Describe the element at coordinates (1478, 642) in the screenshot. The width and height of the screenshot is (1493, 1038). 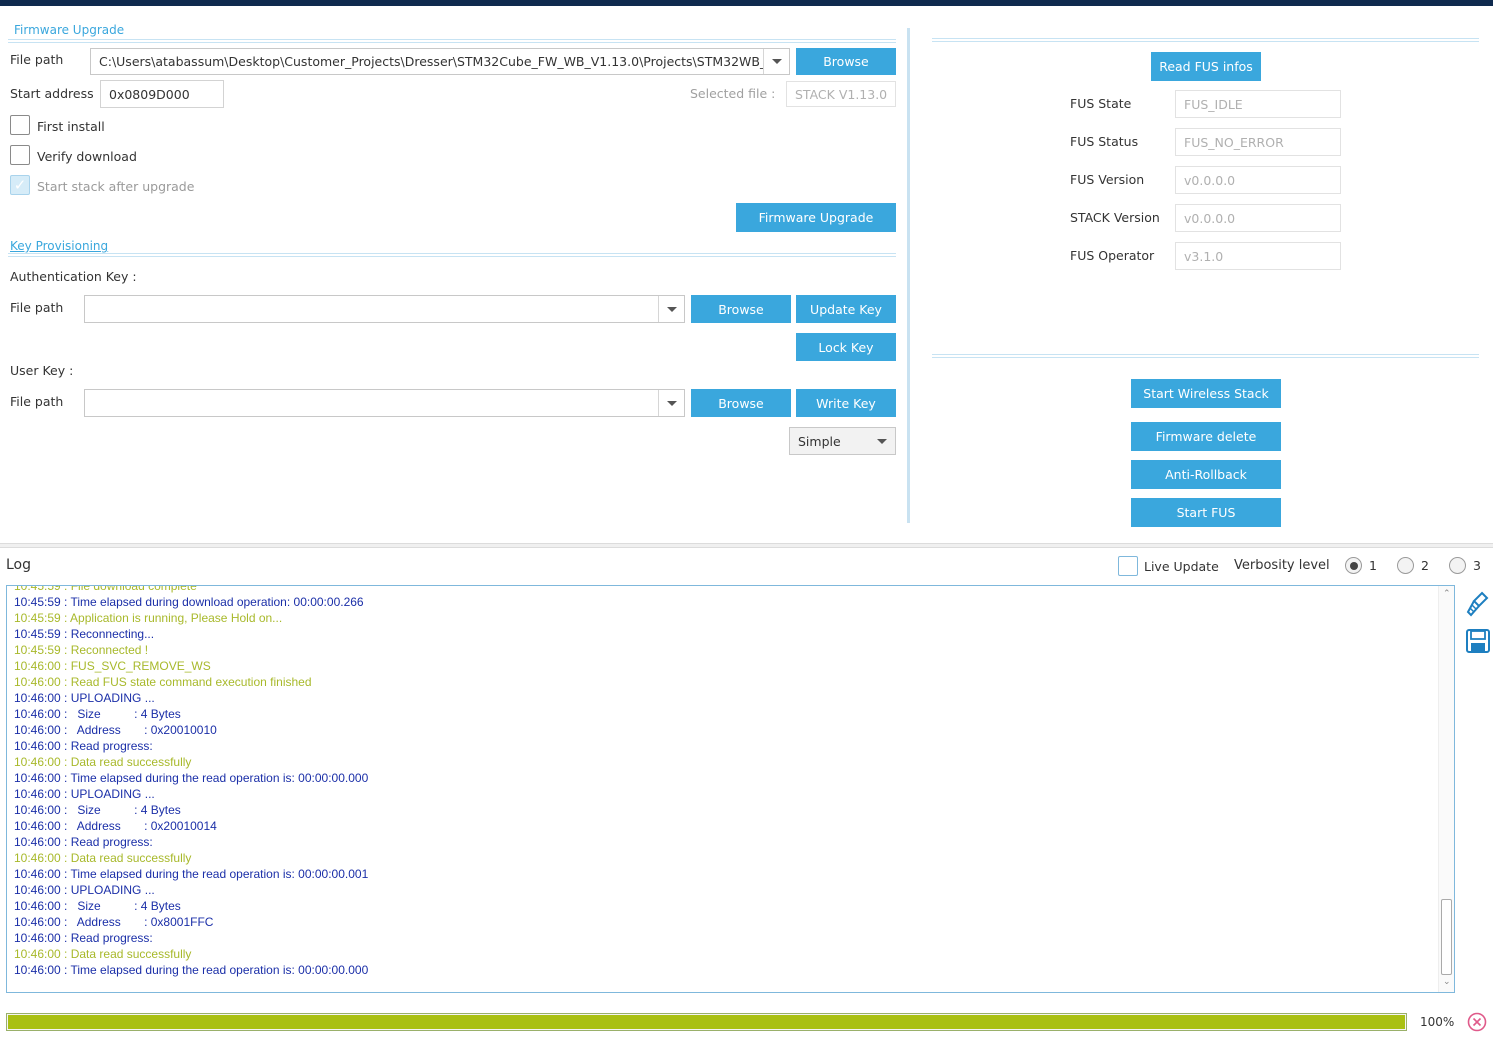
I see `save-icon` at that location.